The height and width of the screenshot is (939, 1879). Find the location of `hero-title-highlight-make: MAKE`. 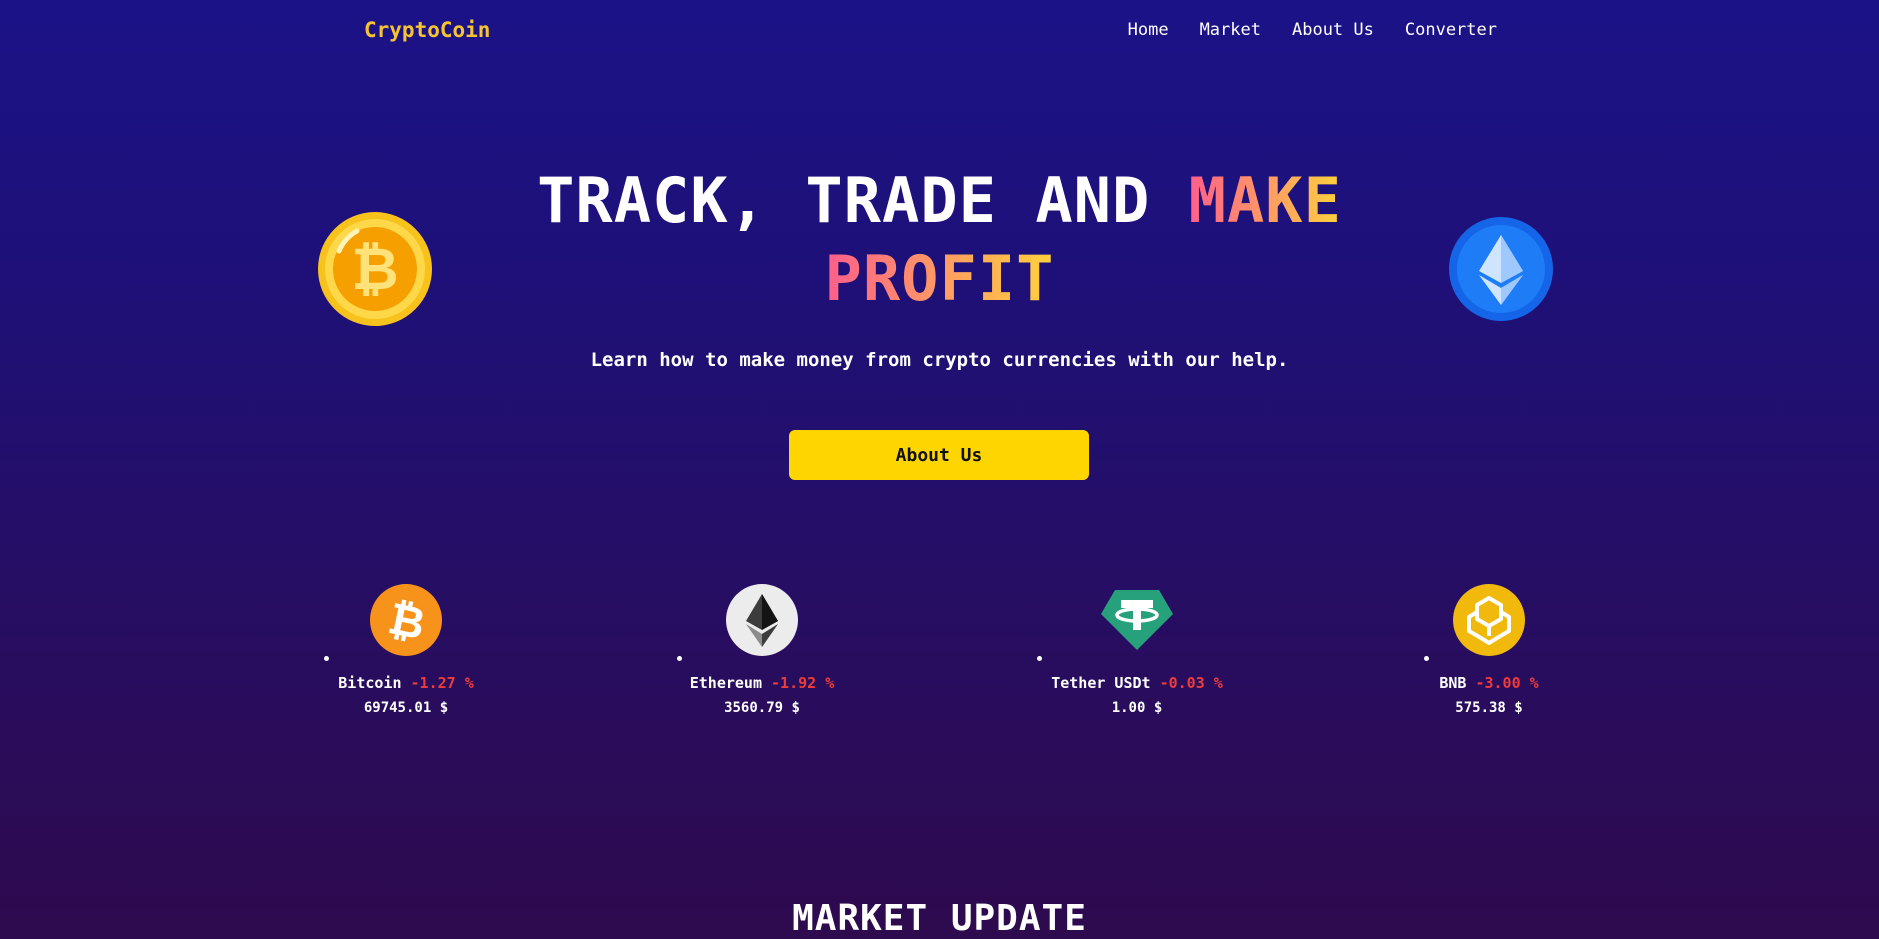

hero-title-highlight-make: MAKE is located at coordinates (1265, 200).